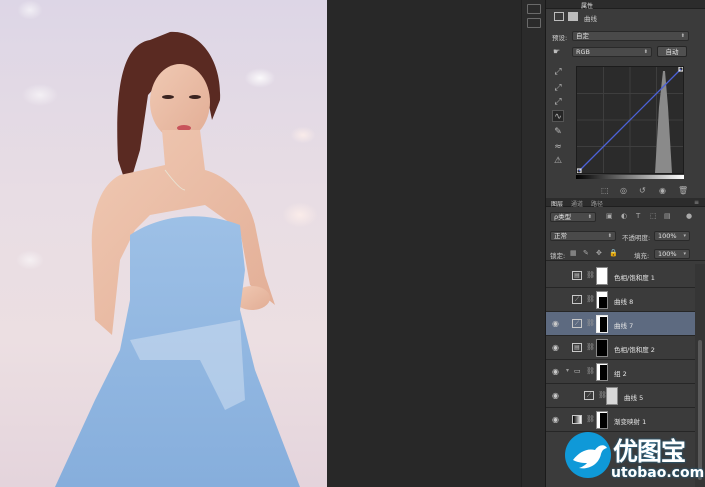 This screenshot has height=487, width=705. Describe the element at coordinates (620, 396) in the screenshot. I see `layer-row: ◉ ⟋ ⛓ 曲线 5` at that location.